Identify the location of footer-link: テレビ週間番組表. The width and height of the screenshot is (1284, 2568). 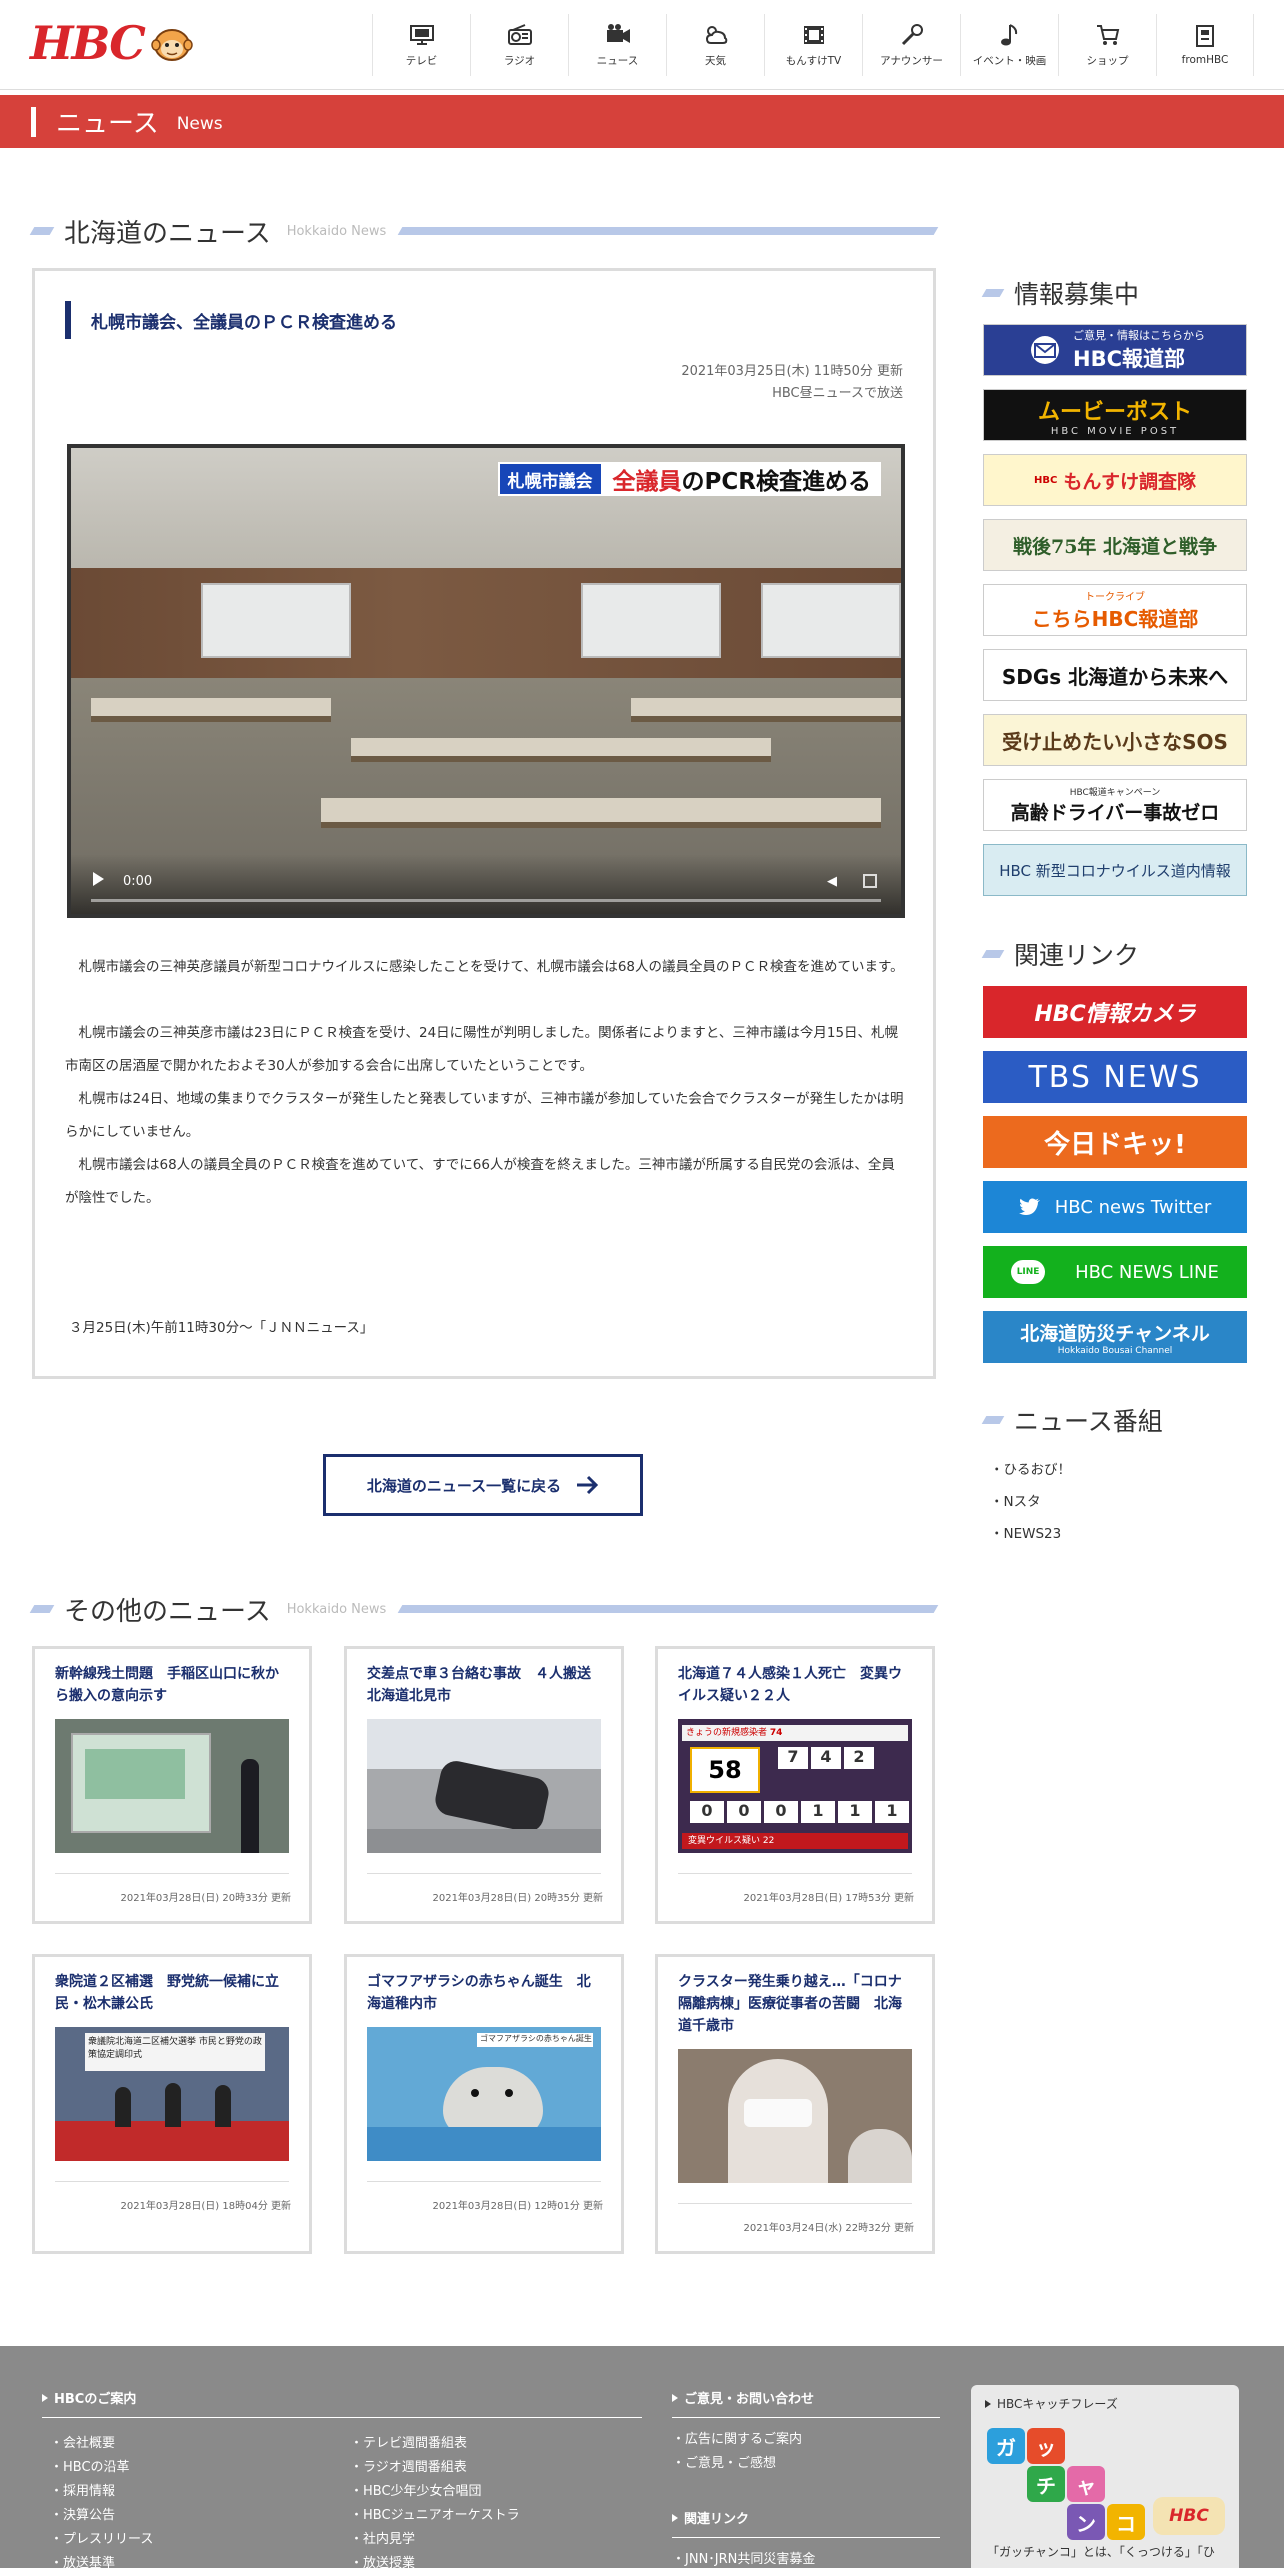
(435, 2444).